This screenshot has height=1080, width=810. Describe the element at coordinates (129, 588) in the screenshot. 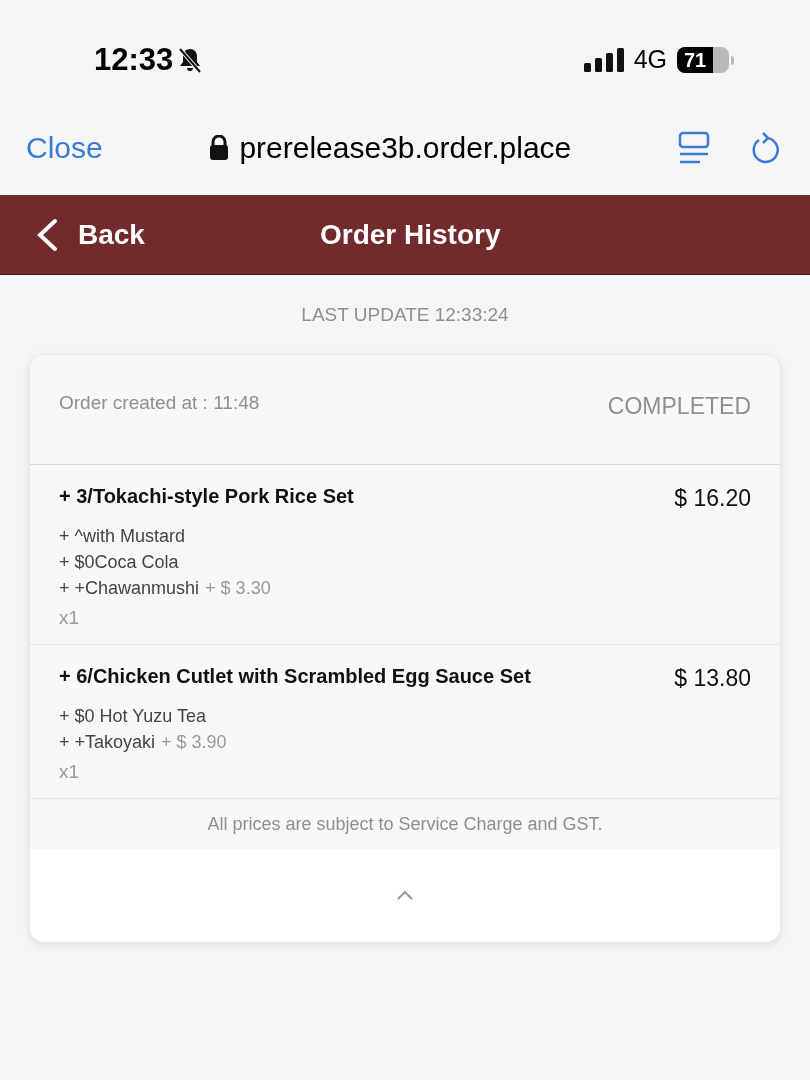

I see `addon-text: + +Chawanmushi` at that location.